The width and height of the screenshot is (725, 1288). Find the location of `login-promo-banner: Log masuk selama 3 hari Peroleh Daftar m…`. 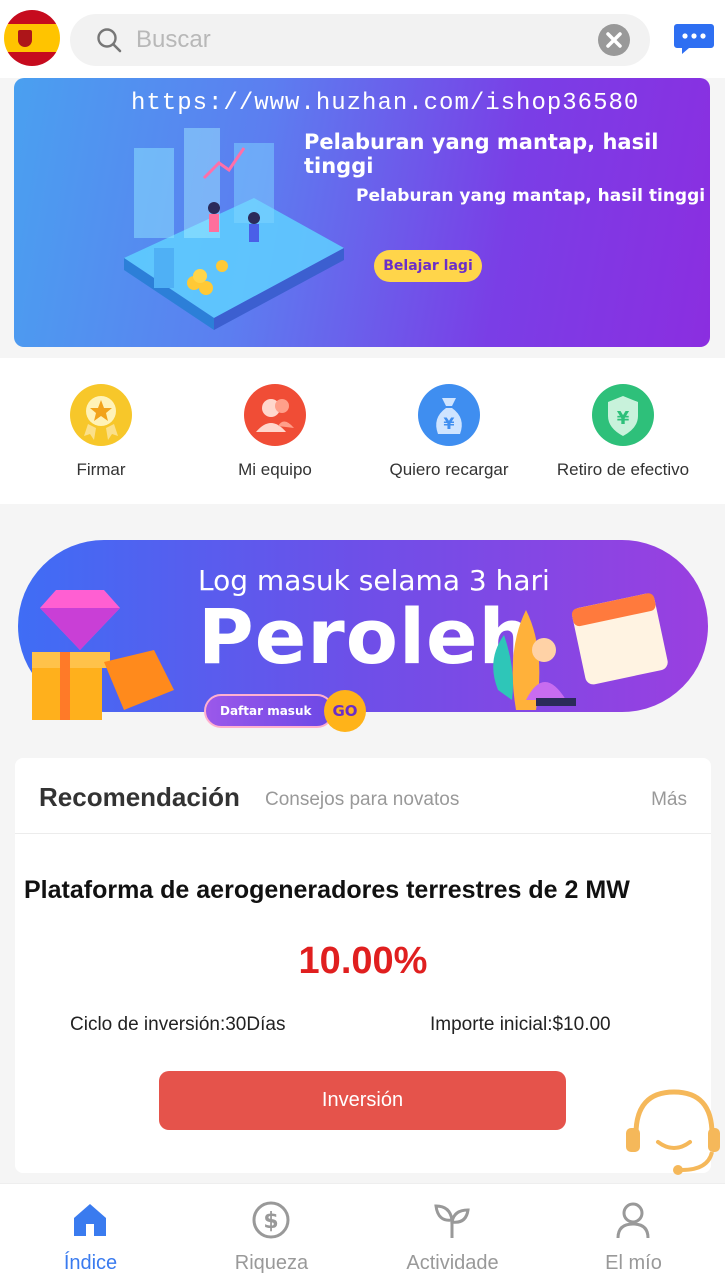

login-promo-banner: Log masuk selama 3 hari Peroleh Daftar m… is located at coordinates (363, 636).